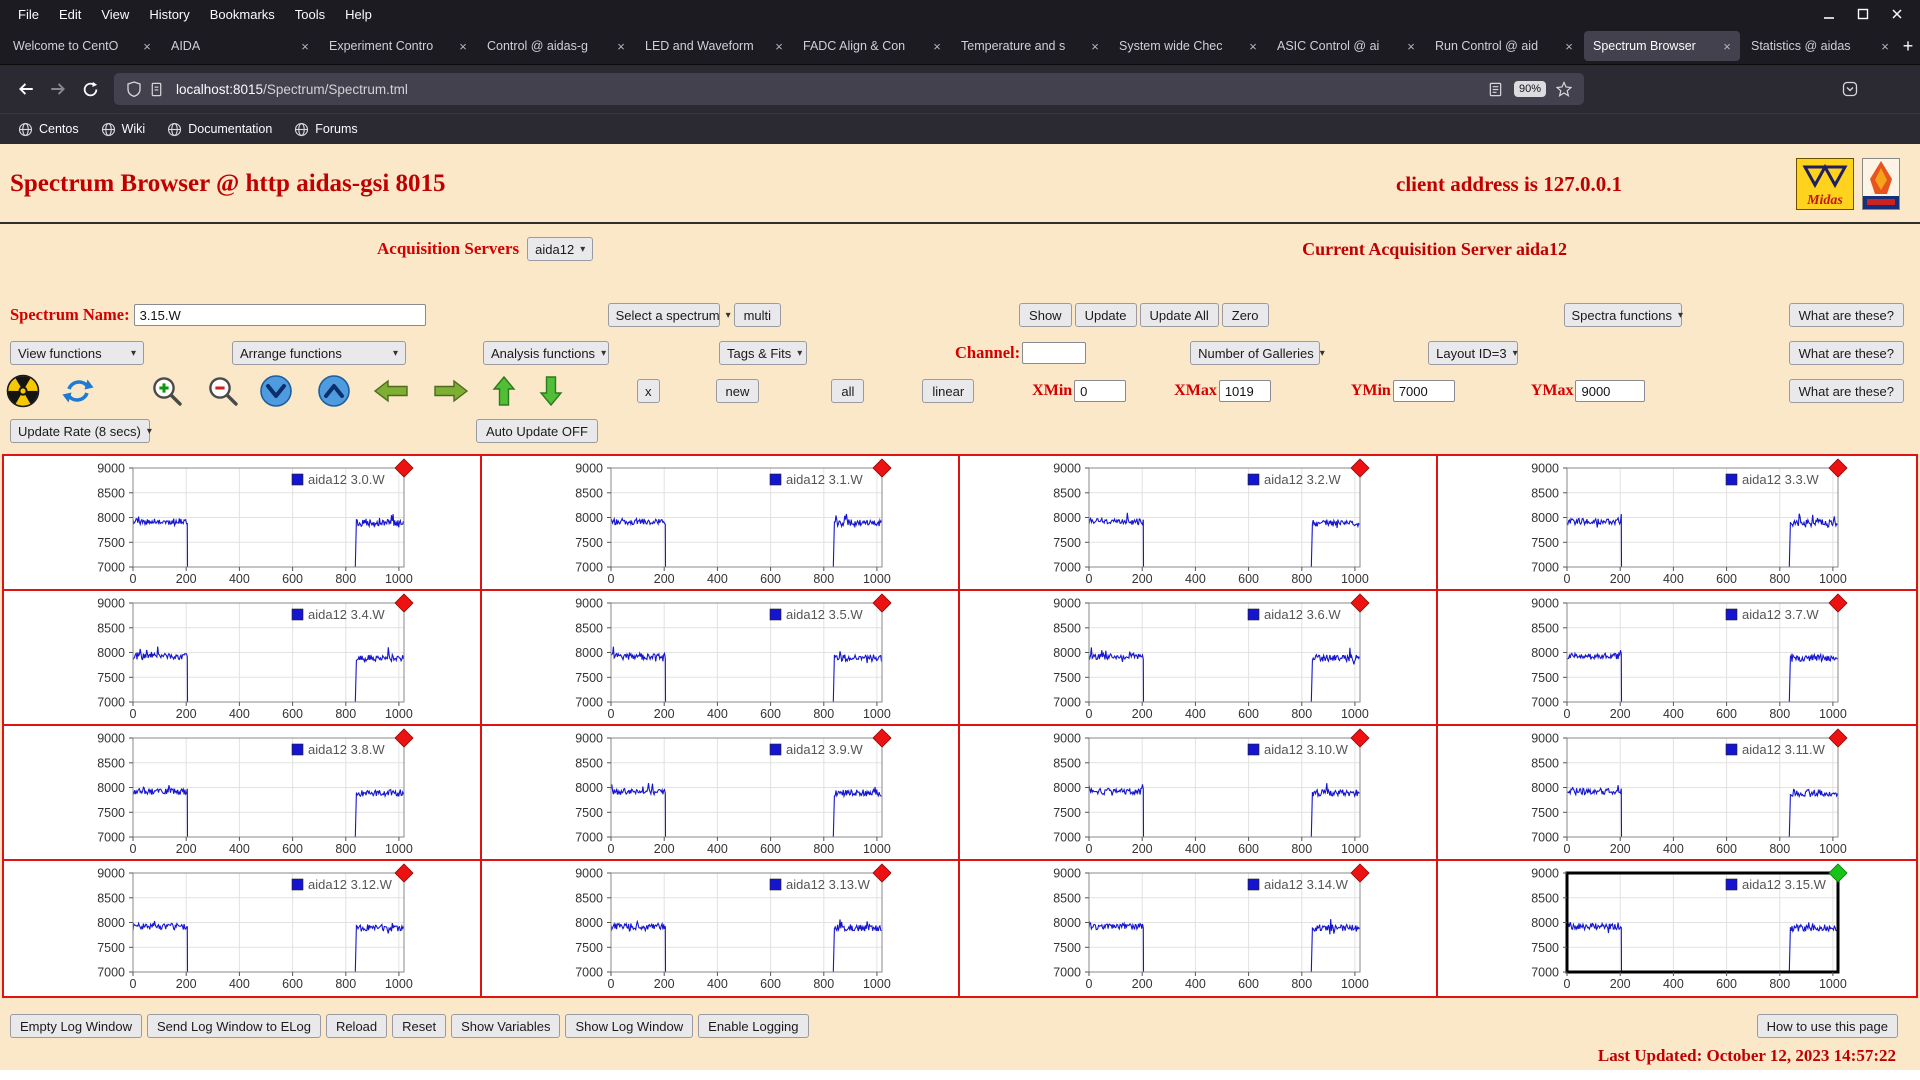 This screenshot has height=1080, width=1920. Describe the element at coordinates (451, 391) in the screenshot. I see `pan-right-button` at that location.